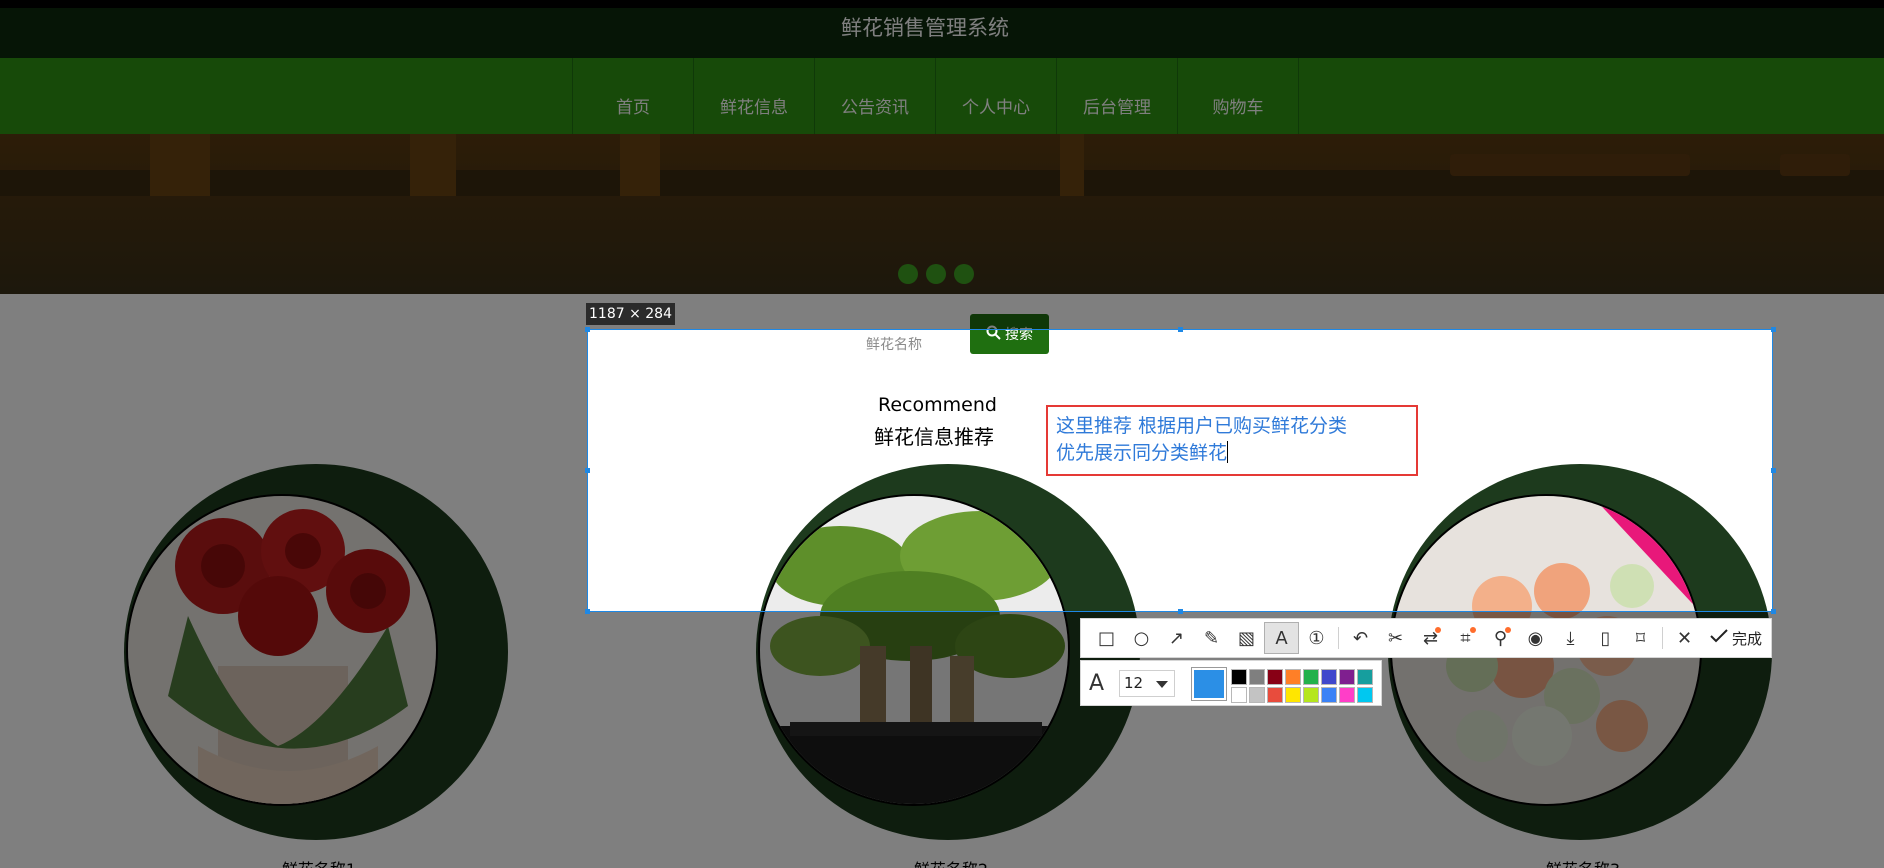 This screenshot has height=868, width=1884. Describe the element at coordinates (1180, 329) in the screenshot. I see `resize-handle-n` at that location.